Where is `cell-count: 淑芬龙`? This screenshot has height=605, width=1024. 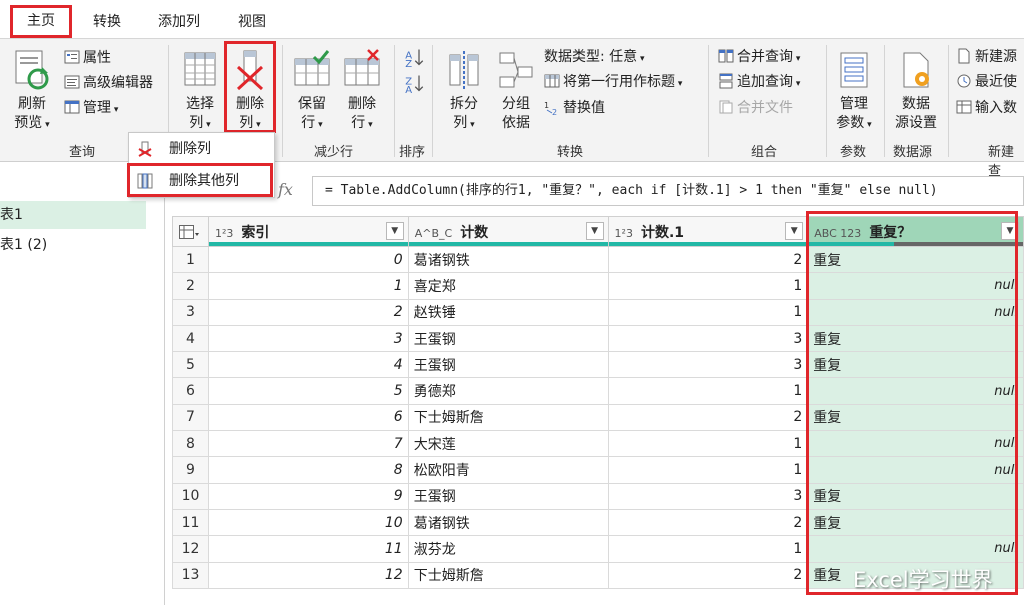 cell-count: 淑芬龙 is located at coordinates (508, 549).